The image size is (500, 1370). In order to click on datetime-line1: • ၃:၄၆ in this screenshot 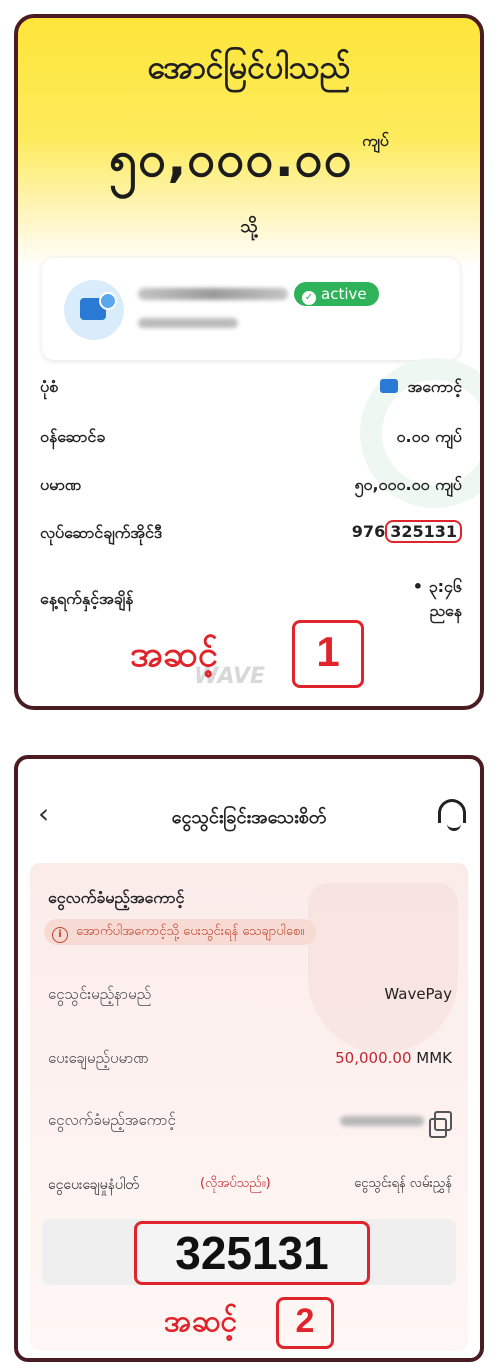, I will do `click(437, 586)`.